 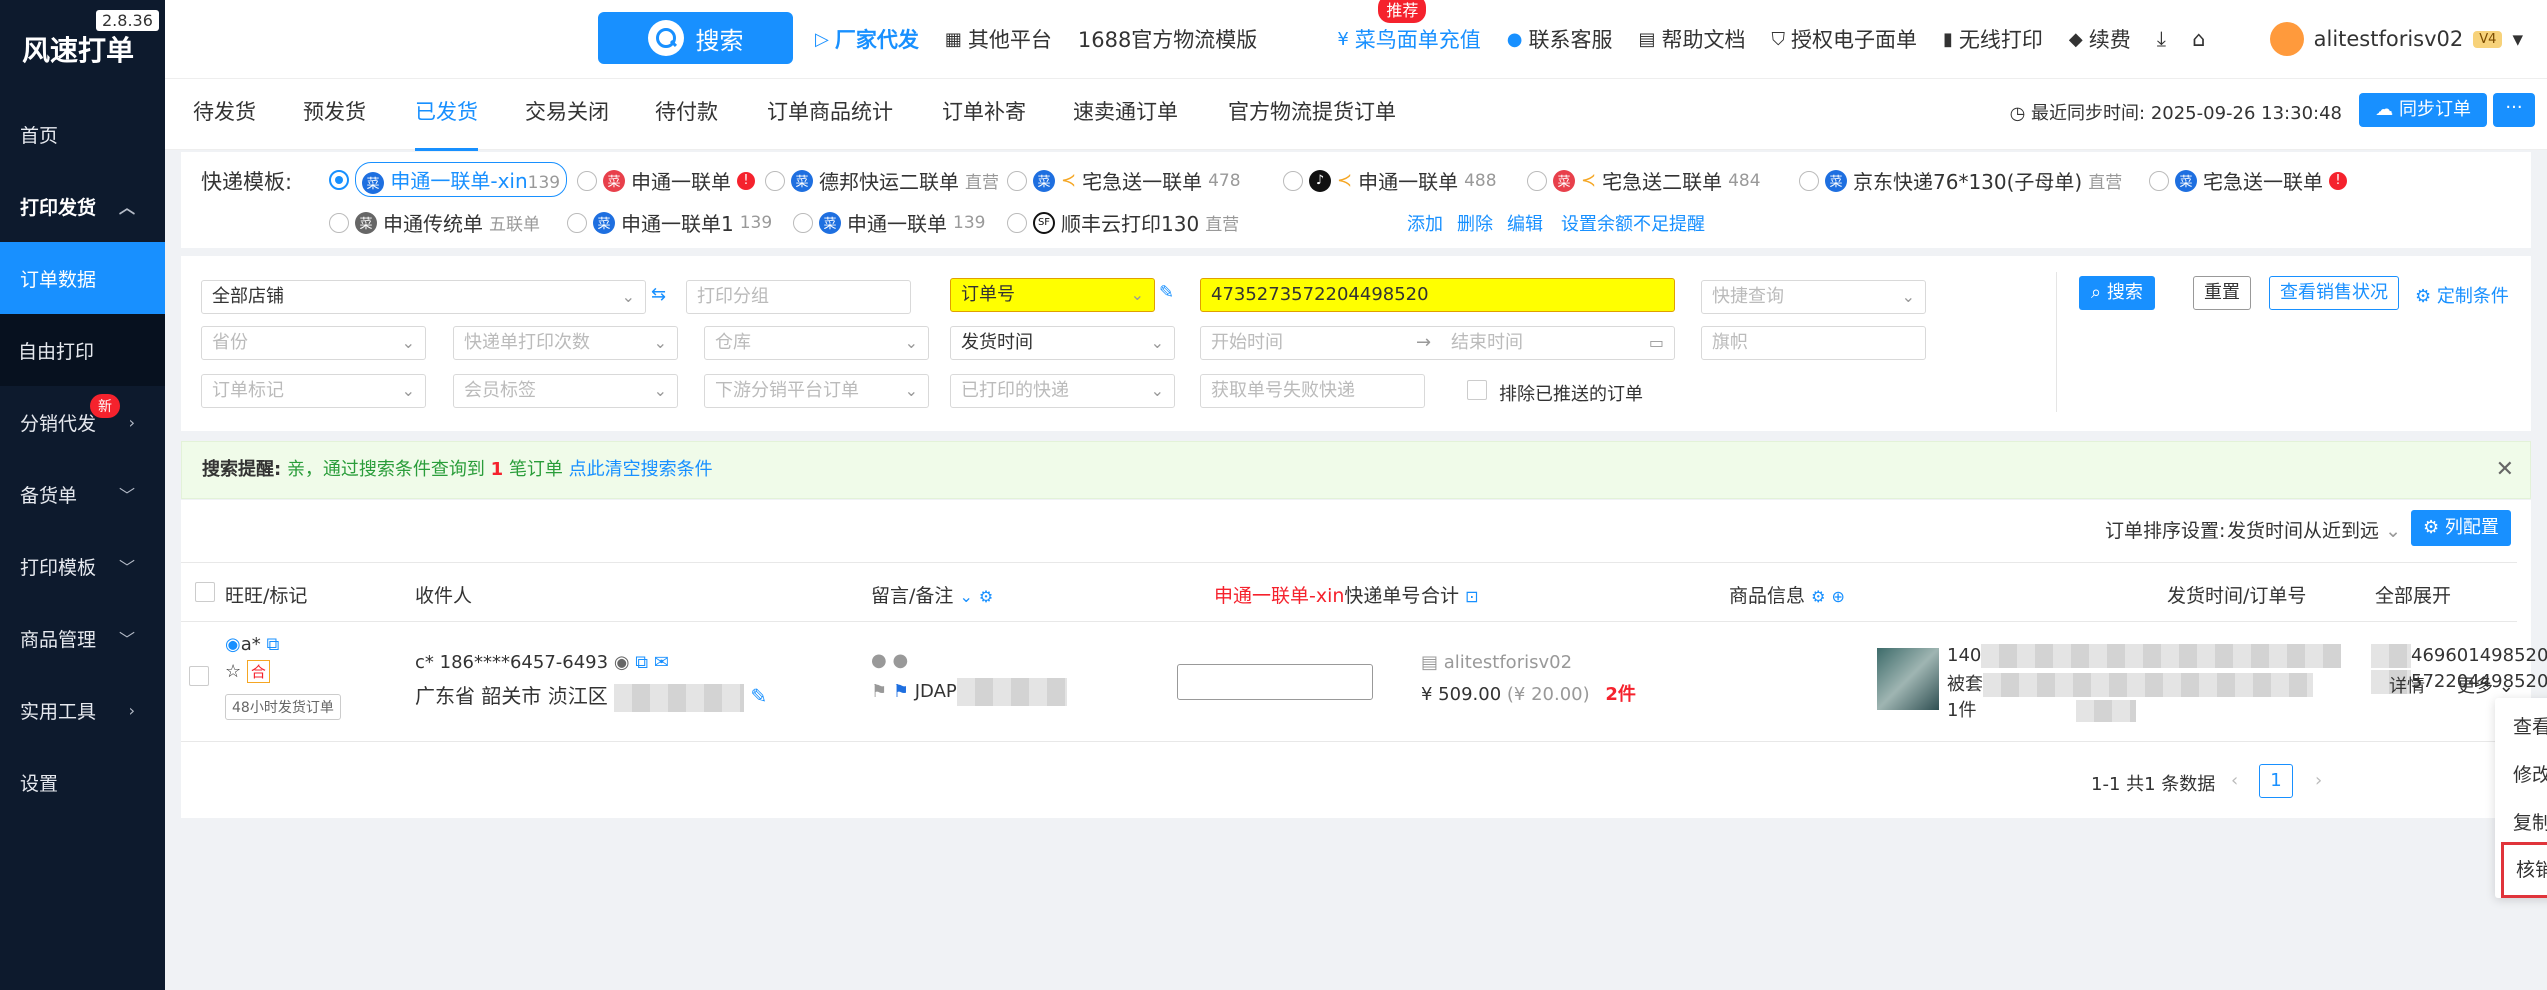 What do you see at coordinates (82, 710) in the screenshot?
I see `sidebar-item-tools: 实用工具 ›` at bounding box center [82, 710].